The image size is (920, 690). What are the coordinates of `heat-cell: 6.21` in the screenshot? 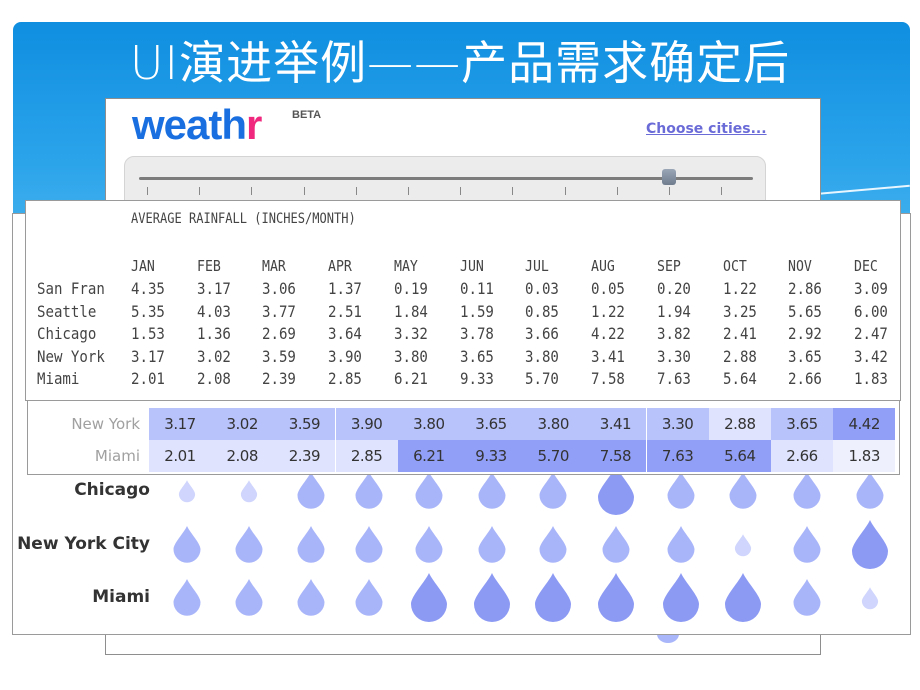 It's located at (428, 456).